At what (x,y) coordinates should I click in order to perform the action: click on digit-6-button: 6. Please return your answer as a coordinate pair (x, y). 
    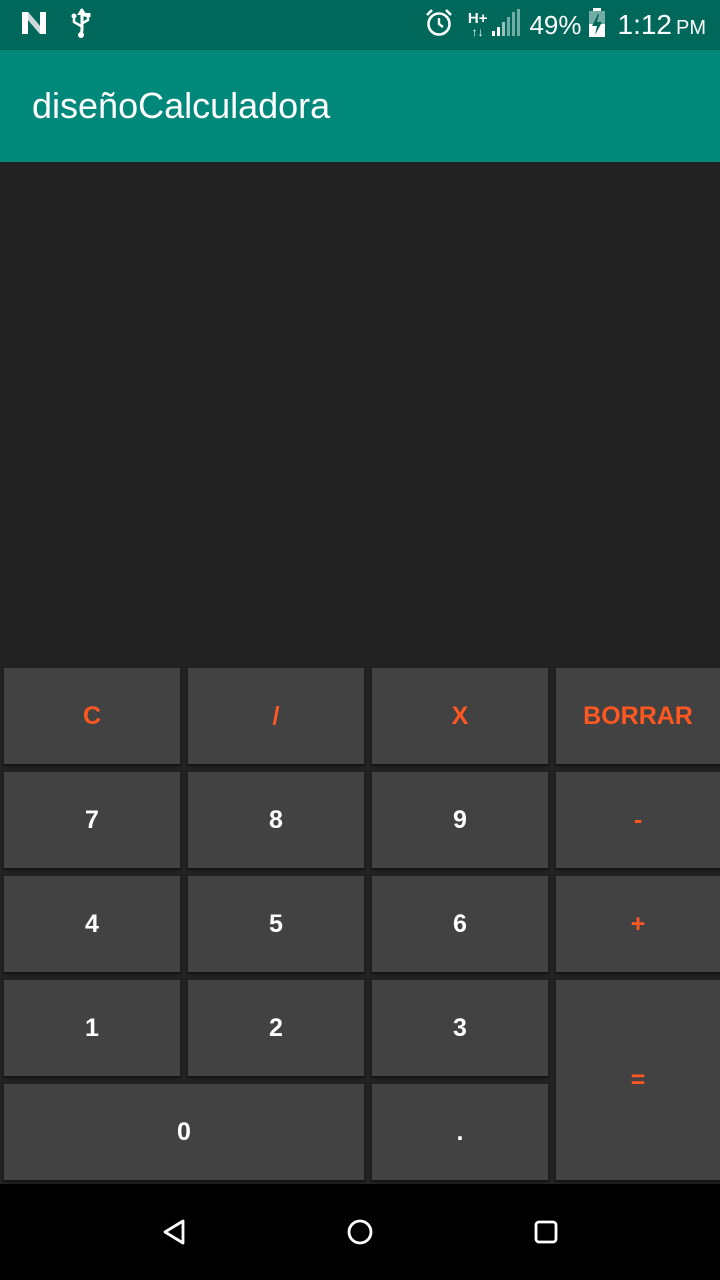
    Looking at the image, I should click on (460, 924).